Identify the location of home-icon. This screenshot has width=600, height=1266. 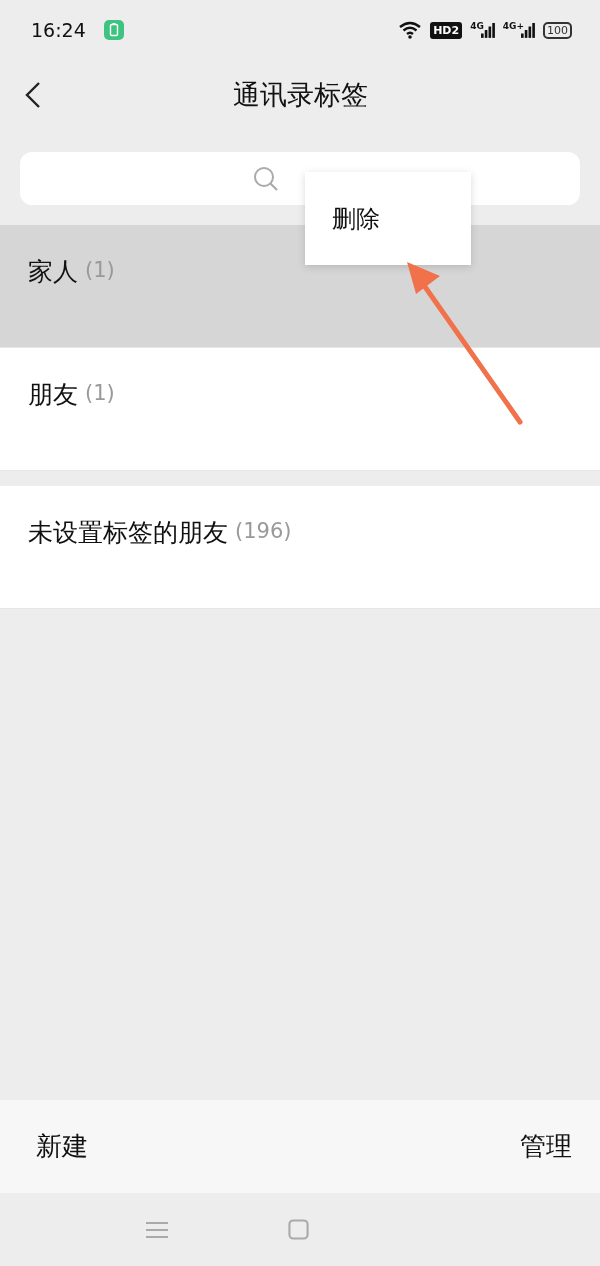
(298, 1229).